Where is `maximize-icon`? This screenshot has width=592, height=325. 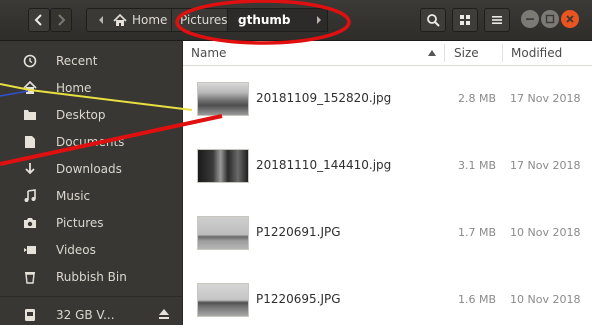 maximize-icon is located at coordinates (550, 19).